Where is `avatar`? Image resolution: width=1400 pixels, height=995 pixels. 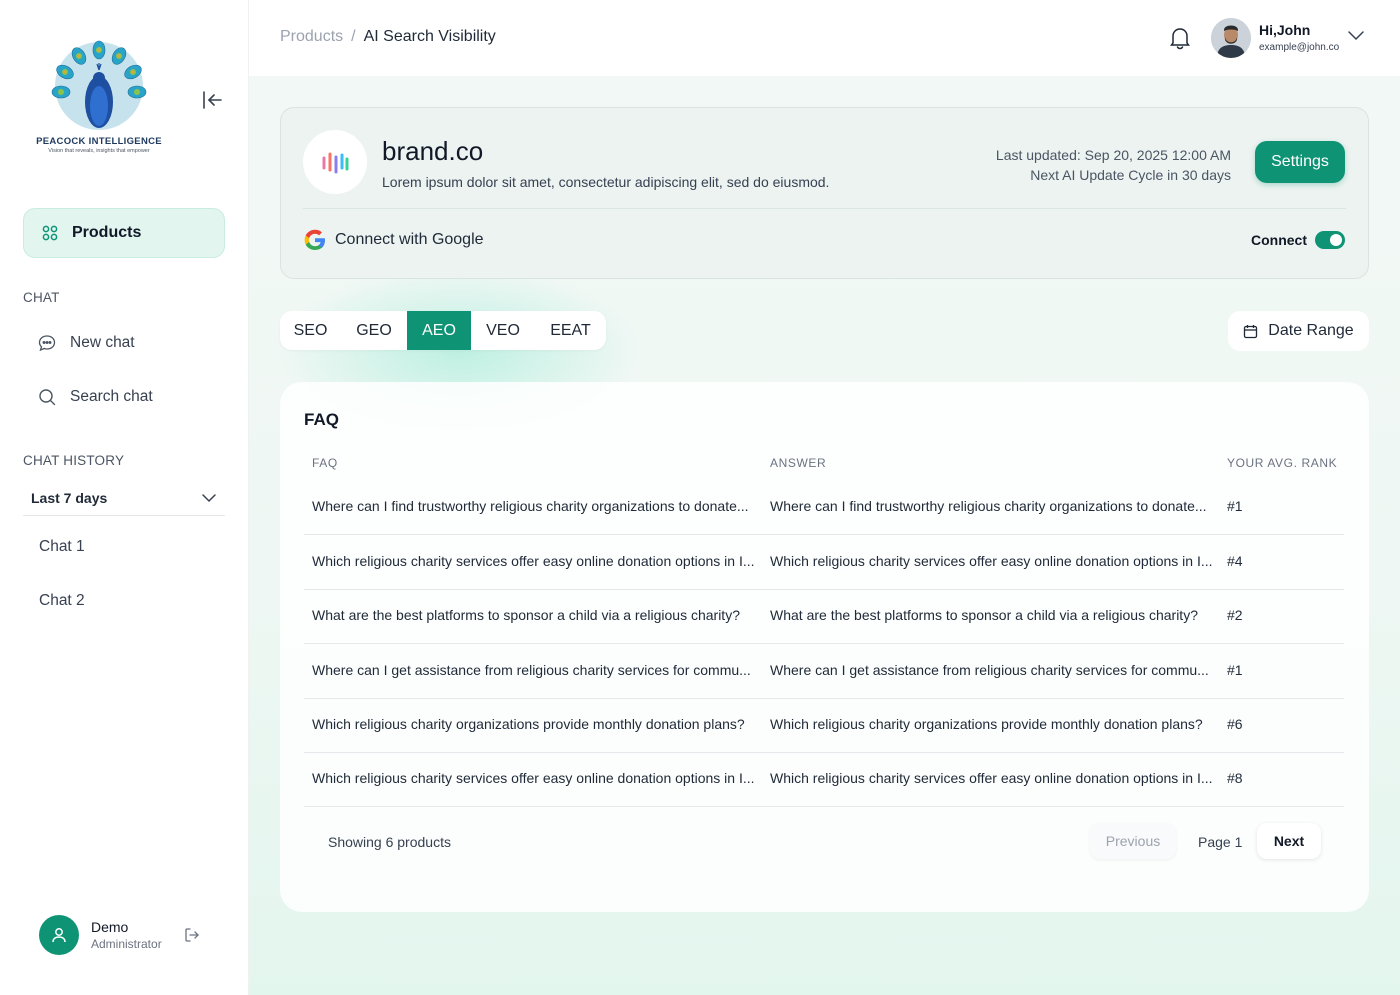 avatar is located at coordinates (59, 935).